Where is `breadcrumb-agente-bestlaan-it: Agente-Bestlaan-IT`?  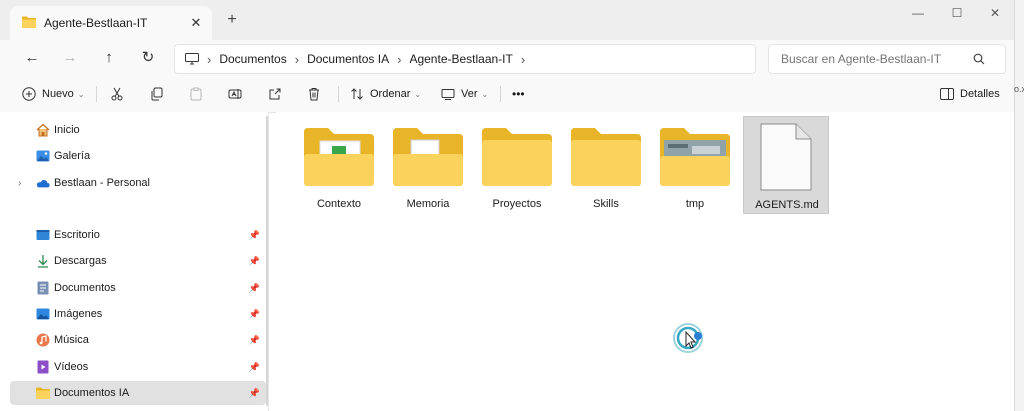
breadcrumb-agente-bestlaan-it: Agente-Bestlaan-IT is located at coordinates (460, 59).